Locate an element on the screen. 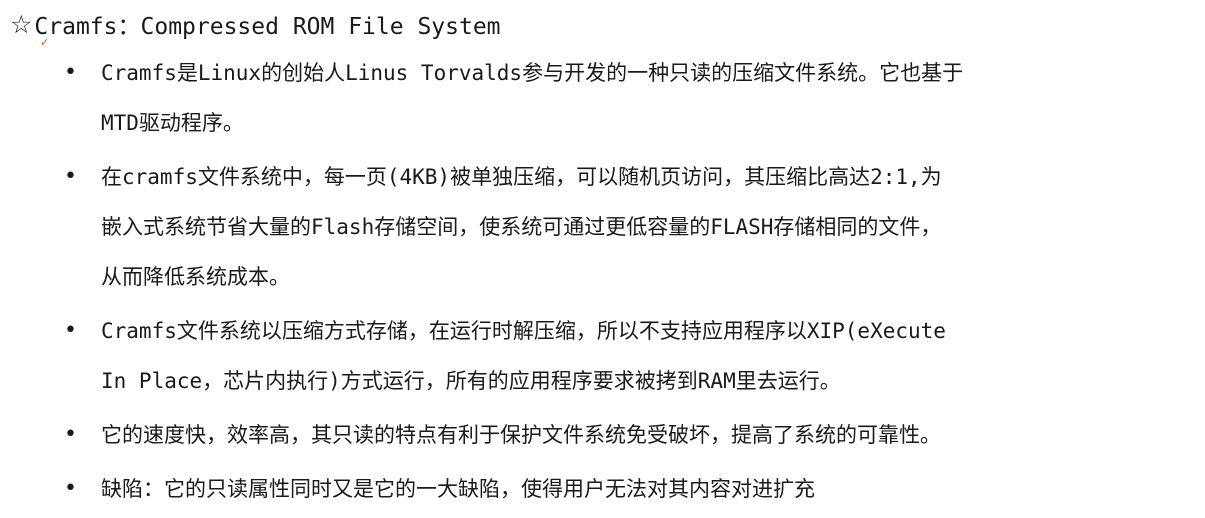  list-item: • 缺陷：它的只读属性同时又是它的一大缺陷，使得用户无法对其内容对进扩充 is located at coordinates (602, 489).